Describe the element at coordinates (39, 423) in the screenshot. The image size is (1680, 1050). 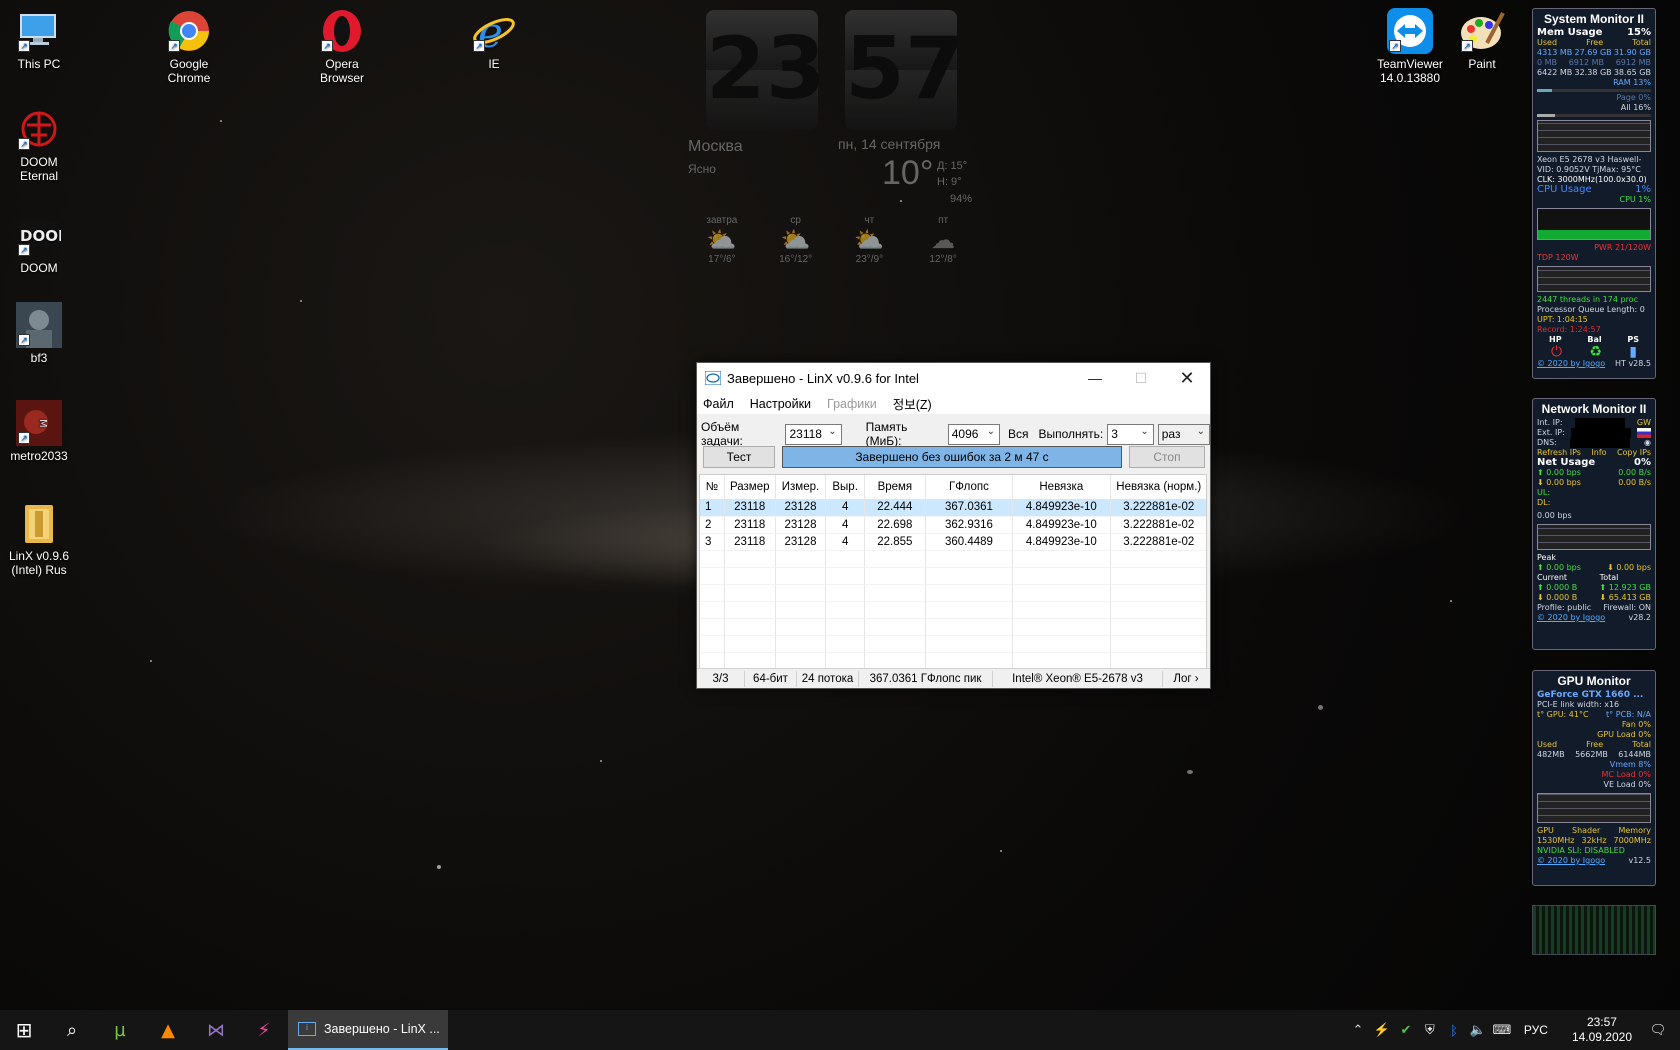
I see `metro2033-icon: M ↗` at that location.